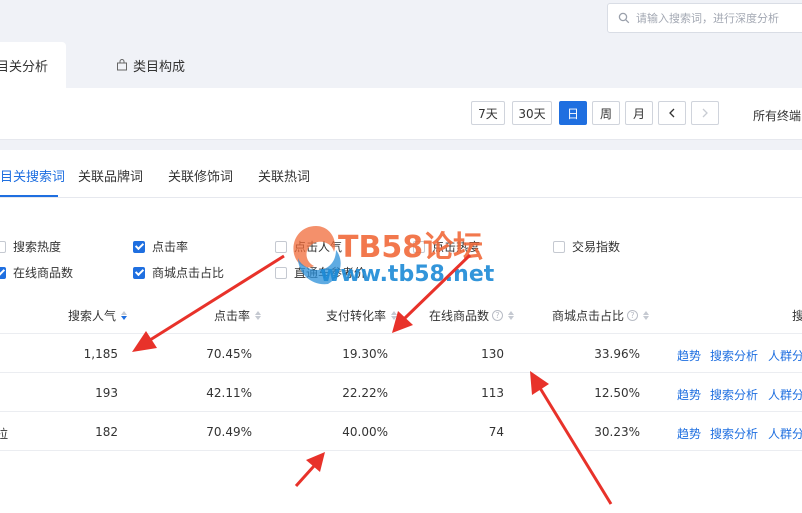 The width and height of the screenshot is (802, 513). Describe the element at coordinates (401, 65) in the screenshot. I see `main-tabs: 目关分析 类目构成` at that location.